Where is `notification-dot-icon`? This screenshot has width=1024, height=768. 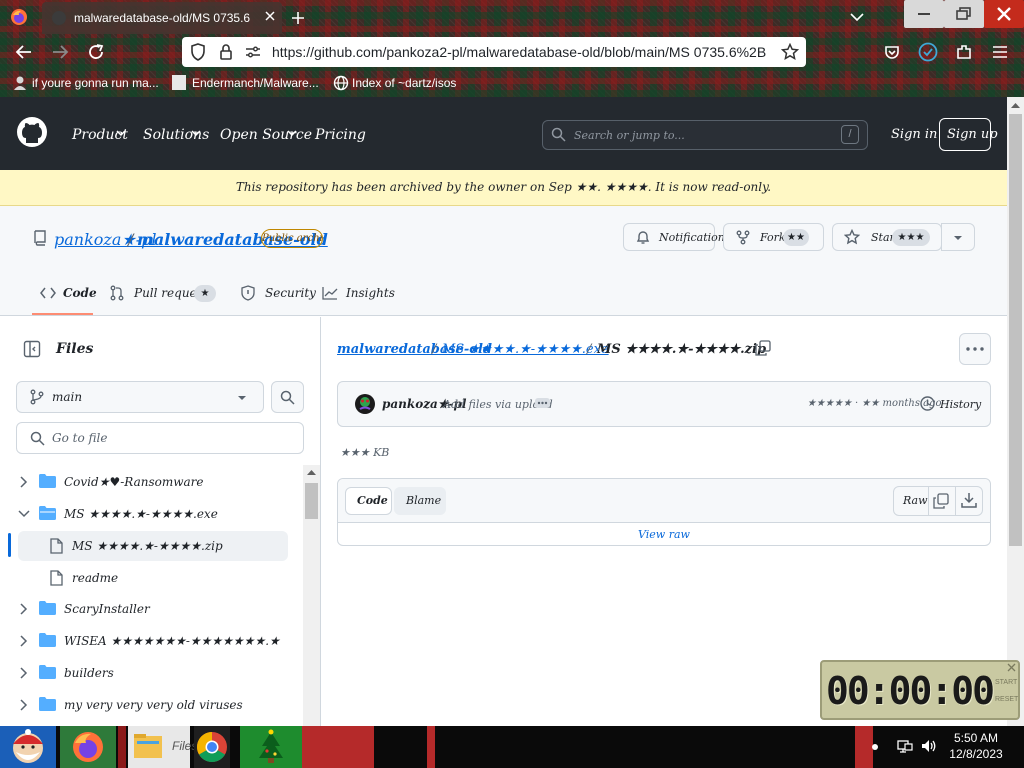
notification-dot-icon is located at coordinates (875, 747).